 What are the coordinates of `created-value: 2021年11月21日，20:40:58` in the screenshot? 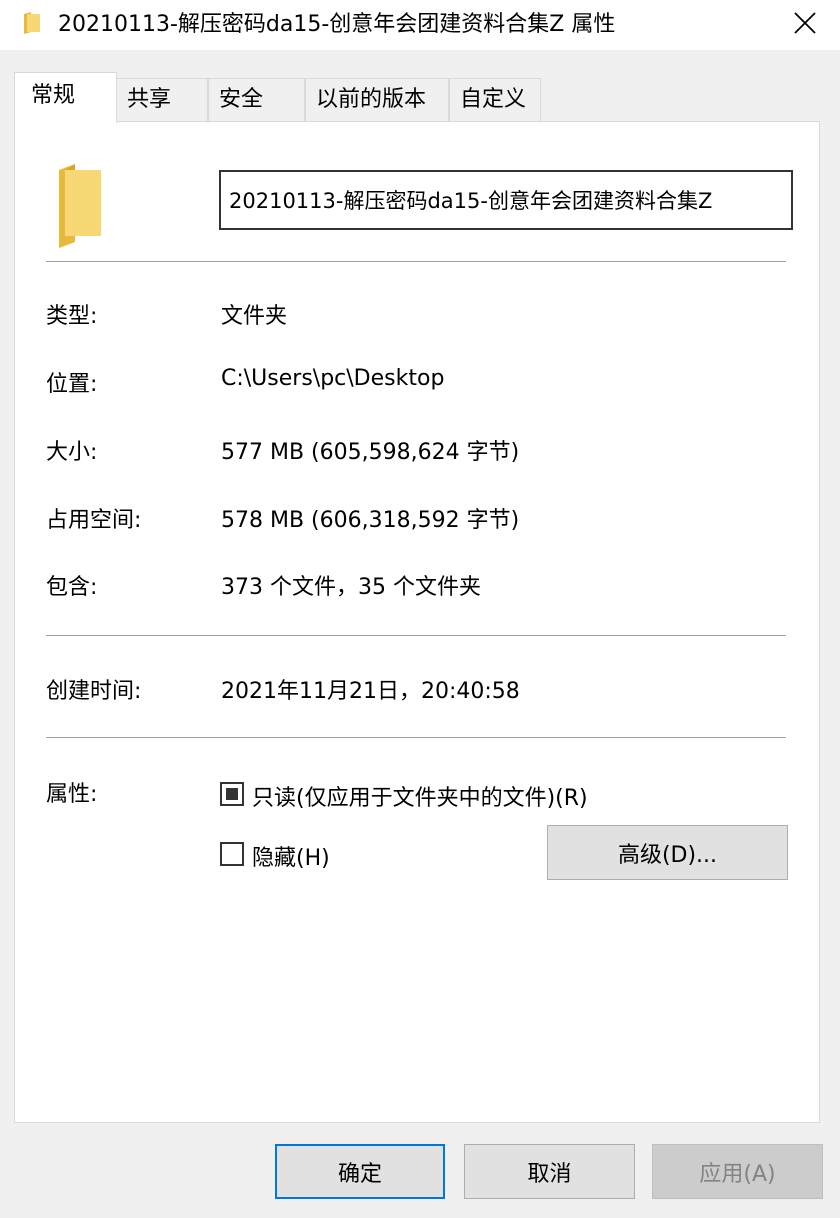 It's located at (370, 691).